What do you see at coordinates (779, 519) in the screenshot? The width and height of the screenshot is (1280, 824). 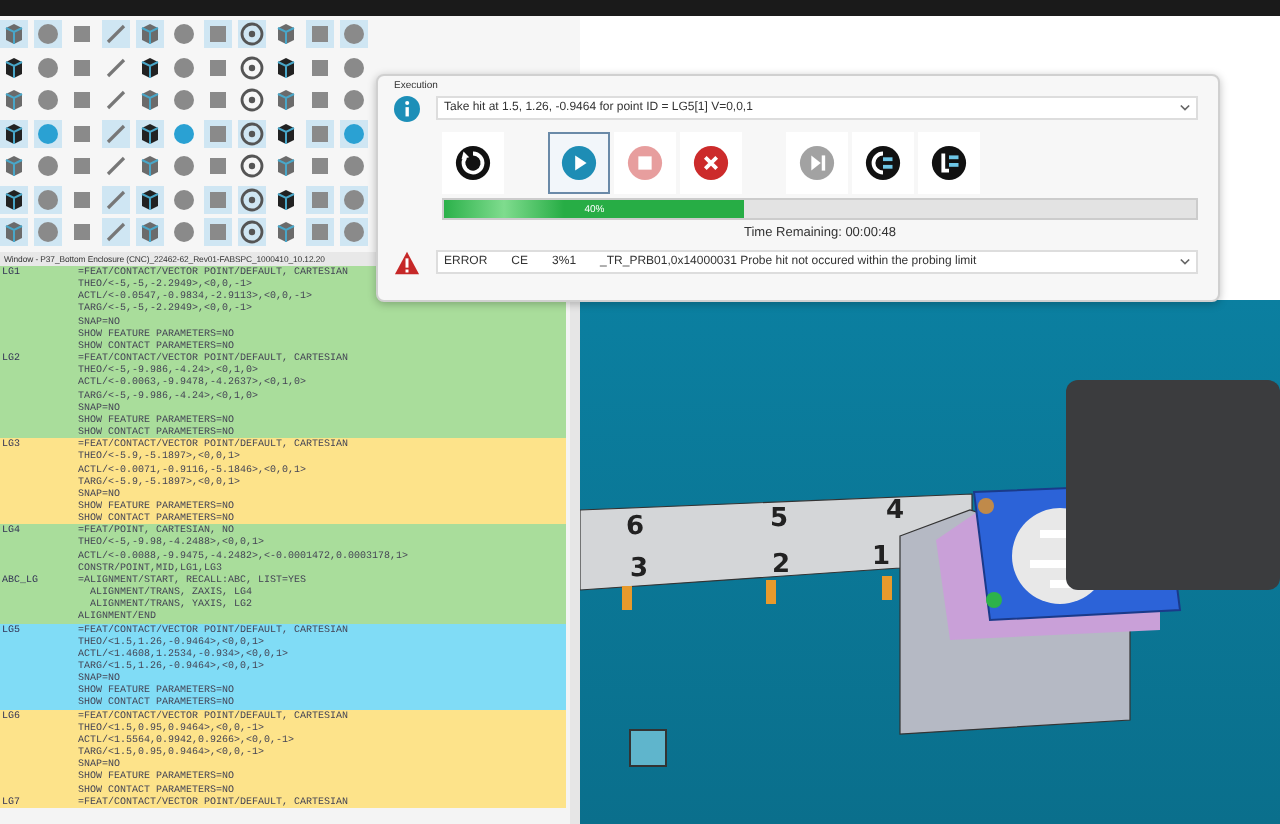 I see `point-number: 5` at bounding box center [779, 519].